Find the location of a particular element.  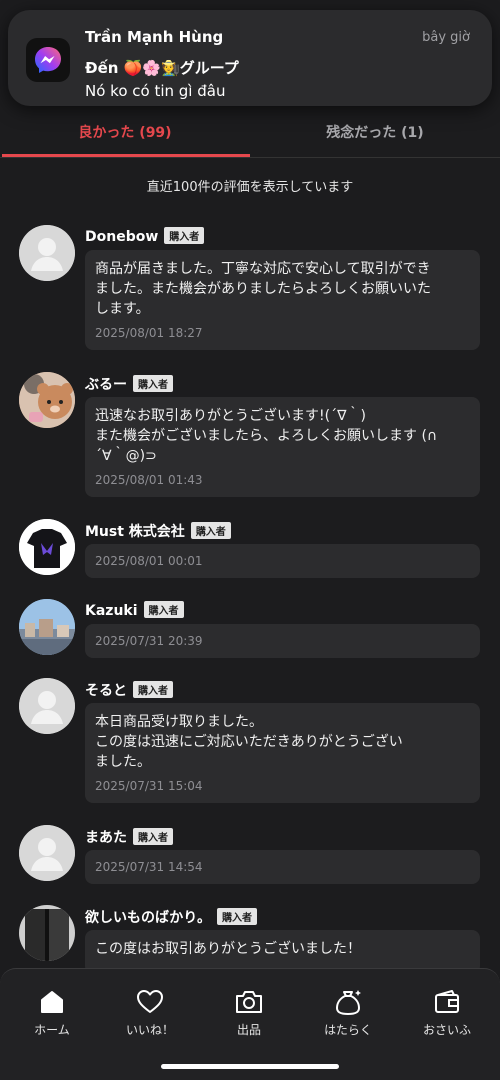

tab-good: 良かった (99) is located at coordinates (125, 132).